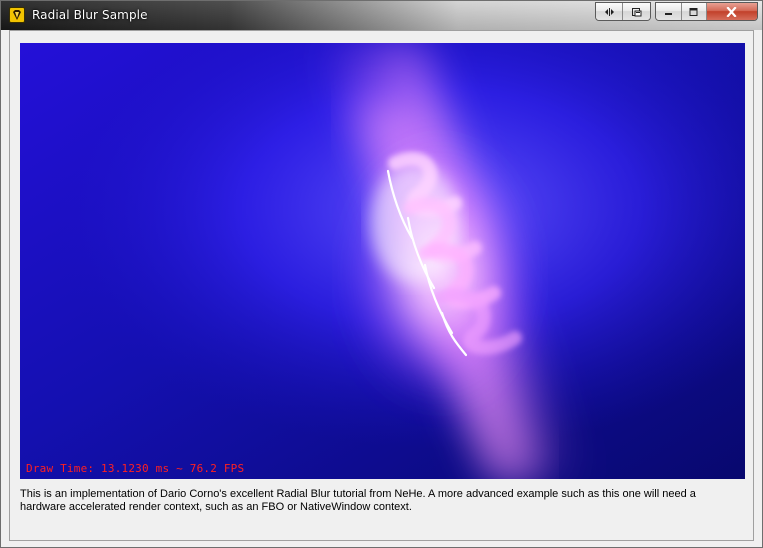  I want to click on resize-arrows-icon, so click(609, 11).